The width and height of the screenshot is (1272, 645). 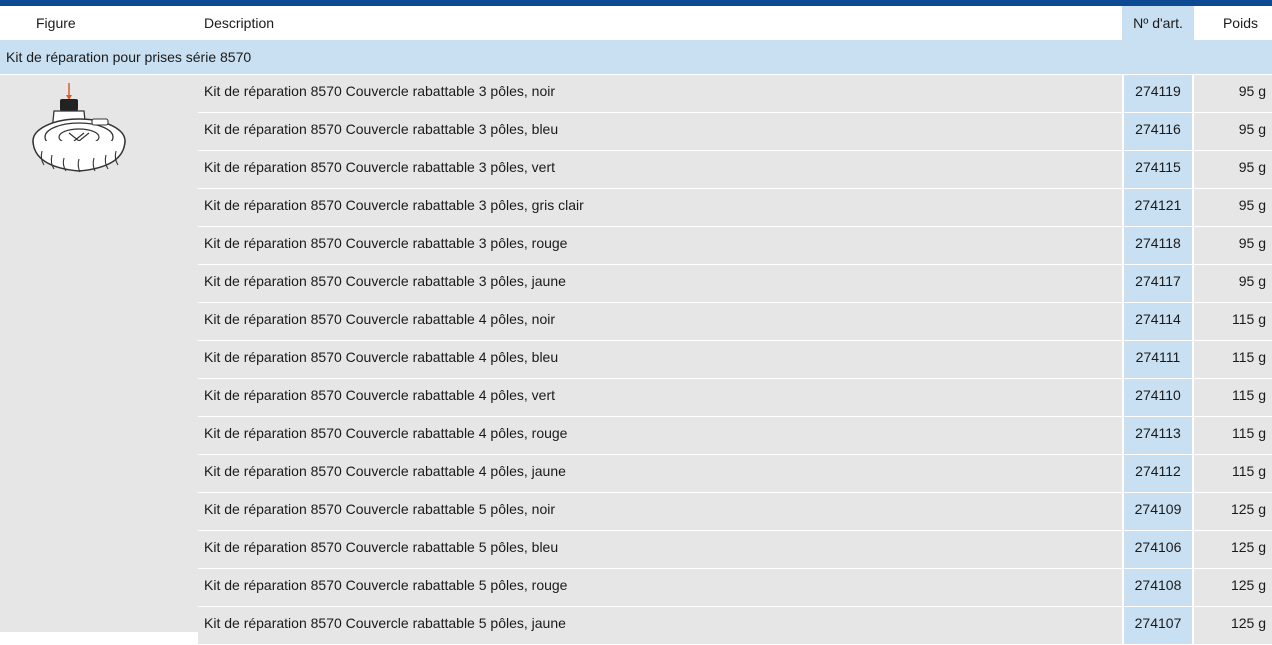 I want to click on column-header-description: Description, so click(x=239, y=23).